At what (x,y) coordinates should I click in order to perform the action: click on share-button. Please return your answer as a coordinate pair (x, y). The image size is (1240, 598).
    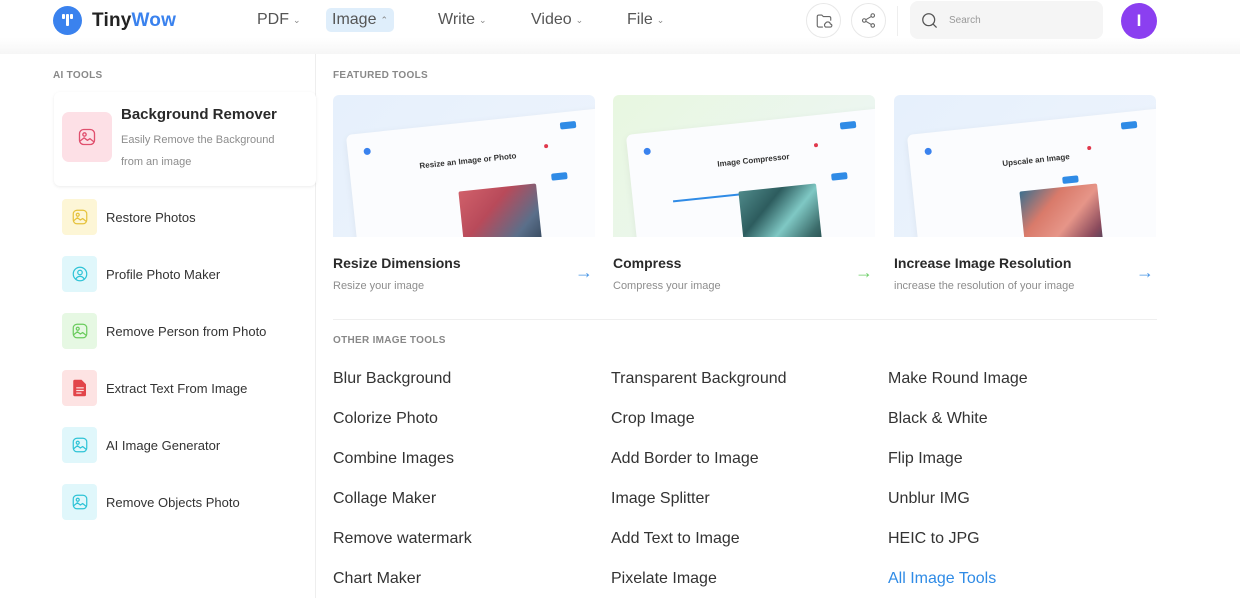
    Looking at the image, I should click on (868, 20).